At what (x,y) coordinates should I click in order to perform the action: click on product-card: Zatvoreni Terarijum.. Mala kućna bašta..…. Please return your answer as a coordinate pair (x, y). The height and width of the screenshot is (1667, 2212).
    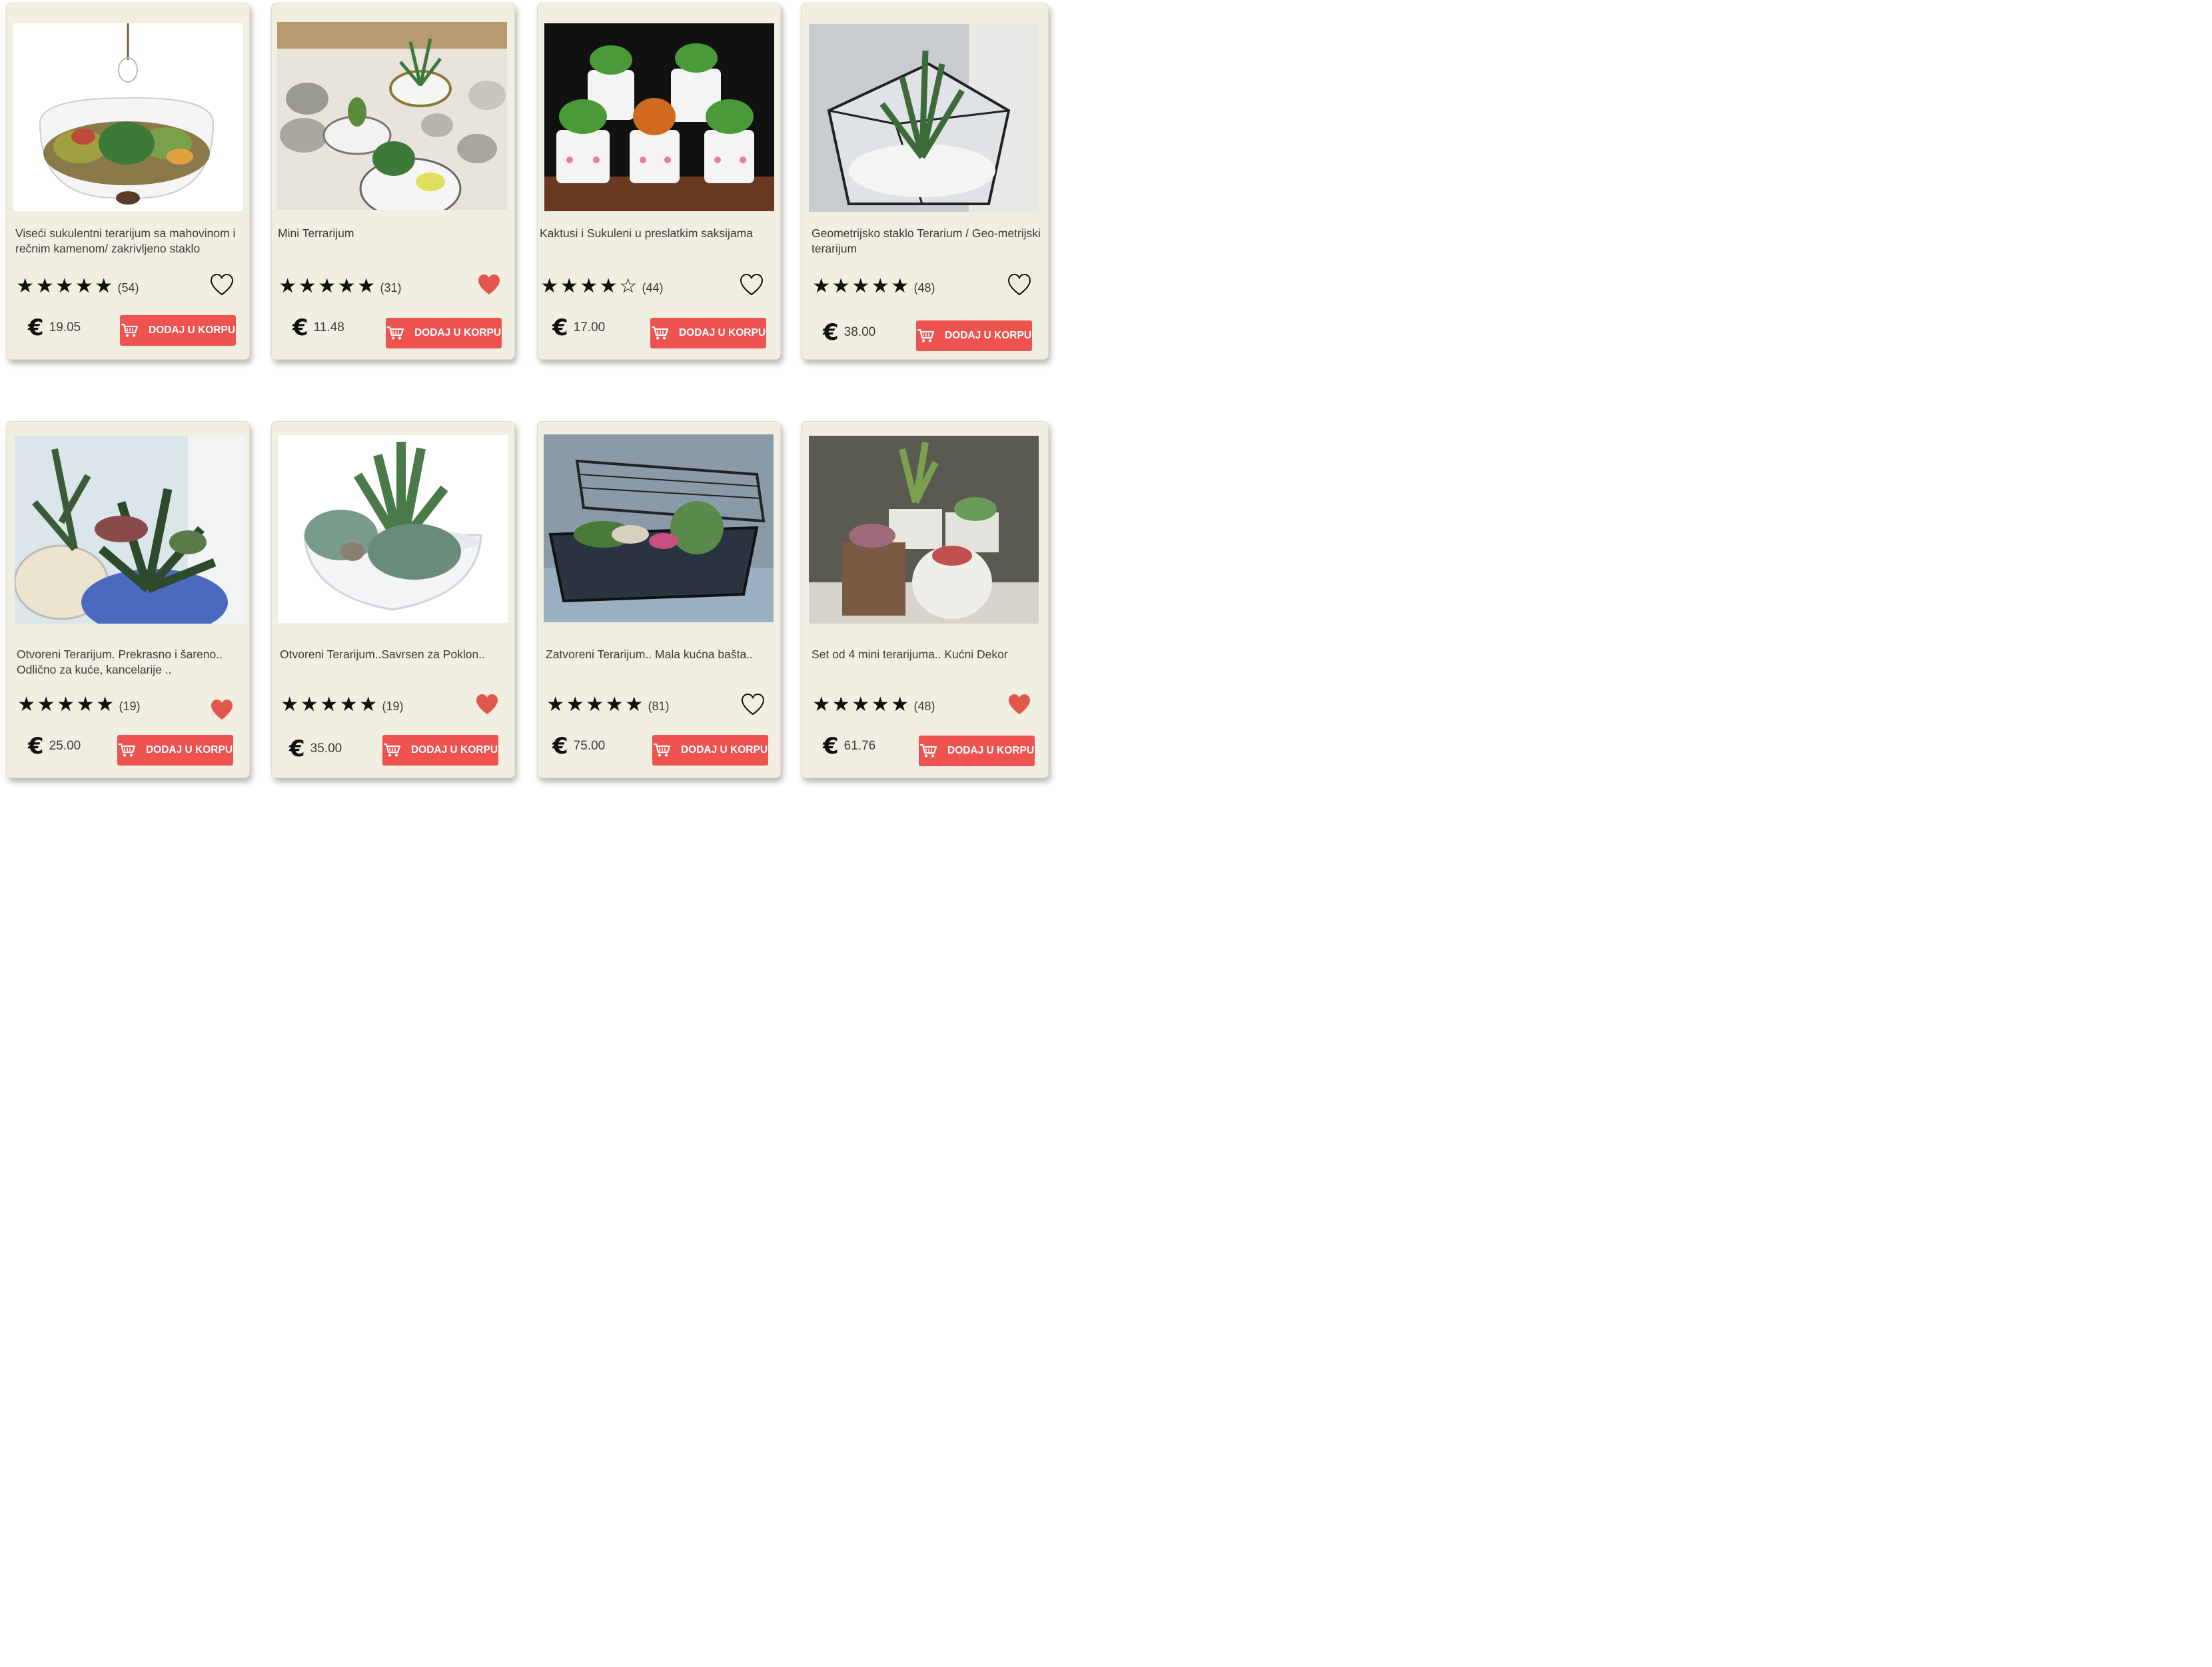
    Looking at the image, I should click on (659, 600).